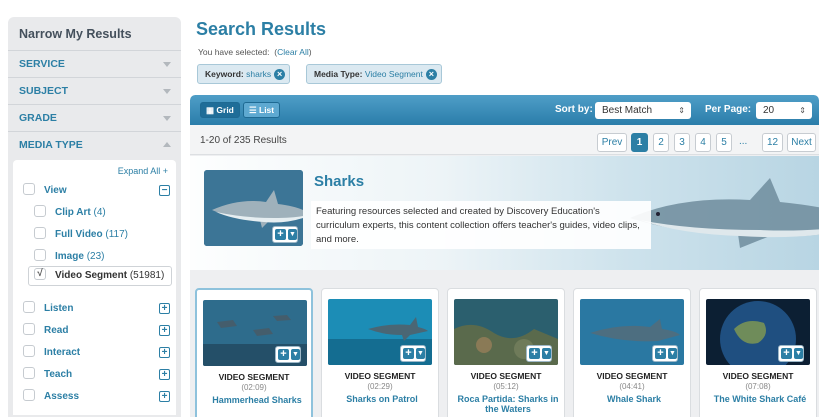 This screenshot has width=822, height=417. I want to click on media-type-clip-art: Clip Art (4), so click(70, 213).